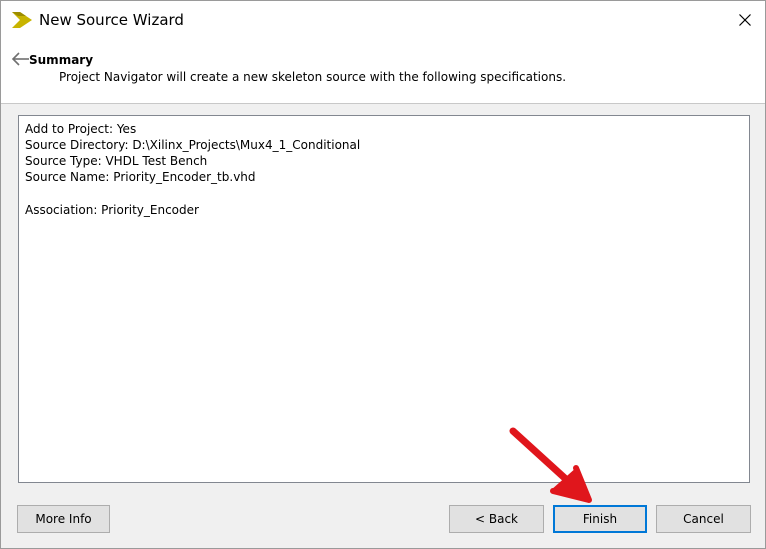 Image resolution: width=766 pixels, height=549 pixels. I want to click on cancel-button: Cancel, so click(703, 519).